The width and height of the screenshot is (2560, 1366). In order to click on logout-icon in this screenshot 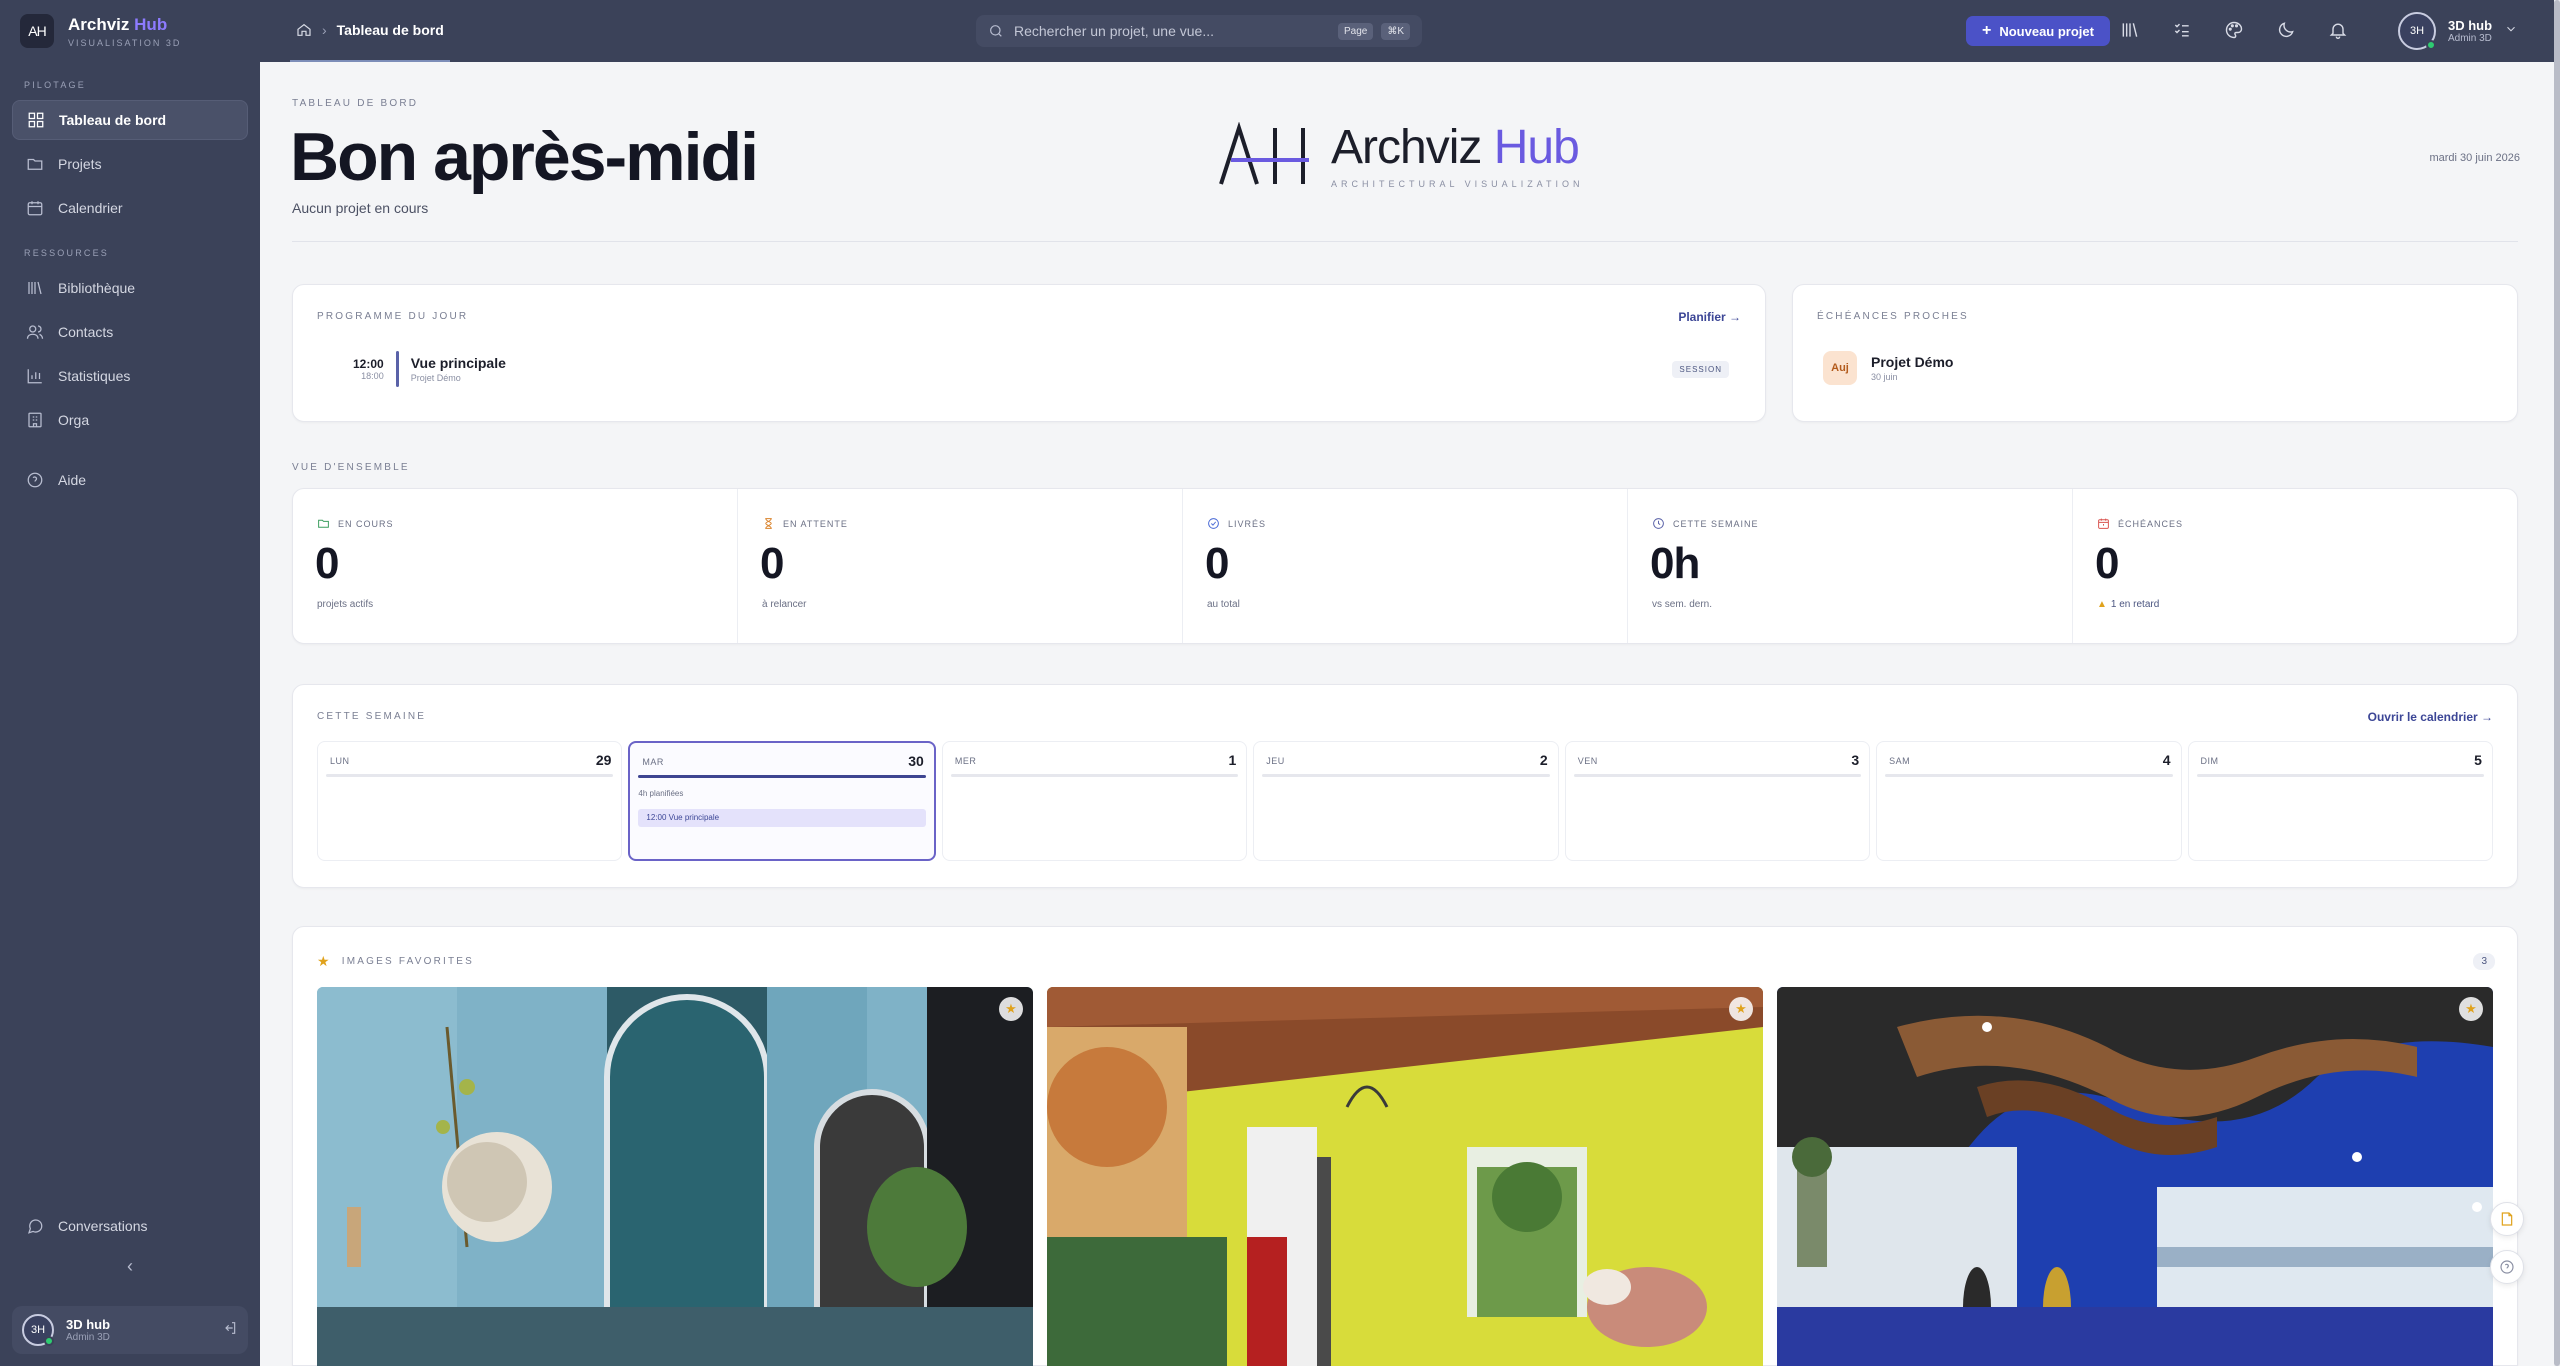, I will do `click(230, 1330)`.